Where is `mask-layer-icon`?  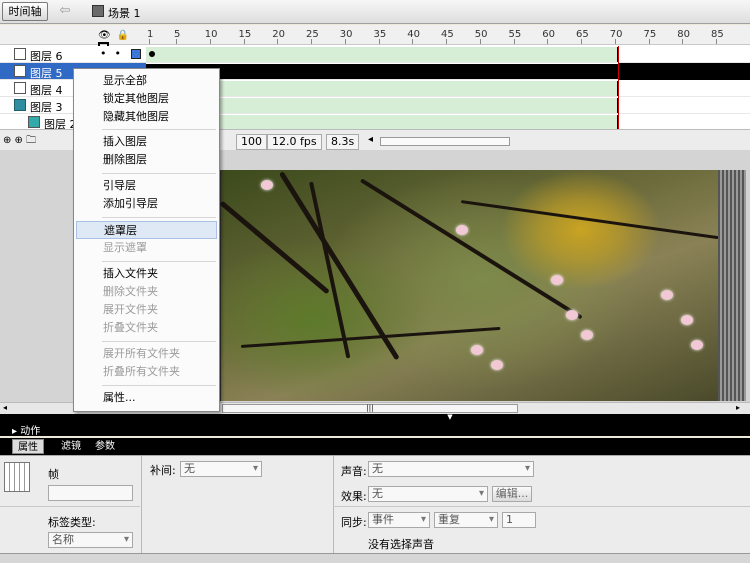 mask-layer-icon is located at coordinates (20, 105).